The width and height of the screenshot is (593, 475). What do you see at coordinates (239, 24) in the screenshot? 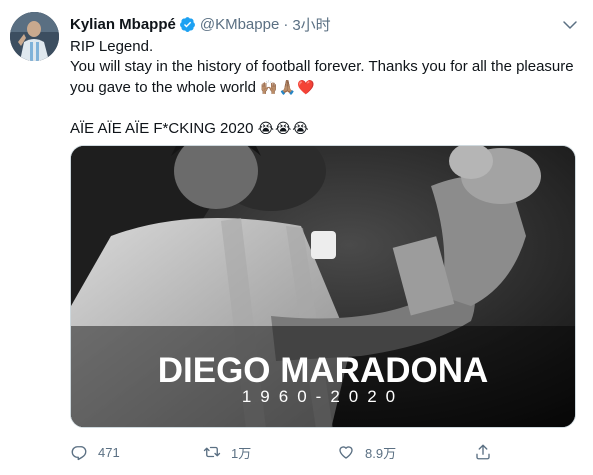
I see `user-handle: @KMbappe` at bounding box center [239, 24].